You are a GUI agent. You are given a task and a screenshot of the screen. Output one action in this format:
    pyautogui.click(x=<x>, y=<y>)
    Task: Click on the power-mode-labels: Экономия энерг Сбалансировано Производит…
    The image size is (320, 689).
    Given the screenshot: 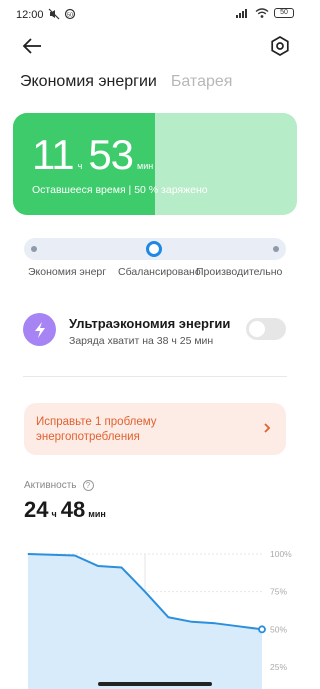 What is the action you would take?
    pyautogui.click(x=155, y=273)
    